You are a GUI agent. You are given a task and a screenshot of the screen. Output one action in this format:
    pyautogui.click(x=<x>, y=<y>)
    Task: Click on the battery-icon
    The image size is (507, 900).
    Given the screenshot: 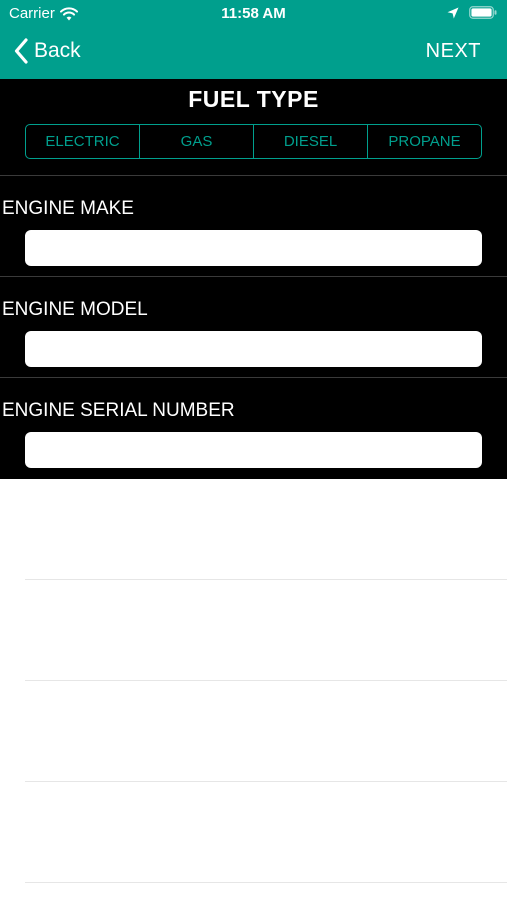 What is the action you would take?
    pyautogui.click(x=483, y=12)
    